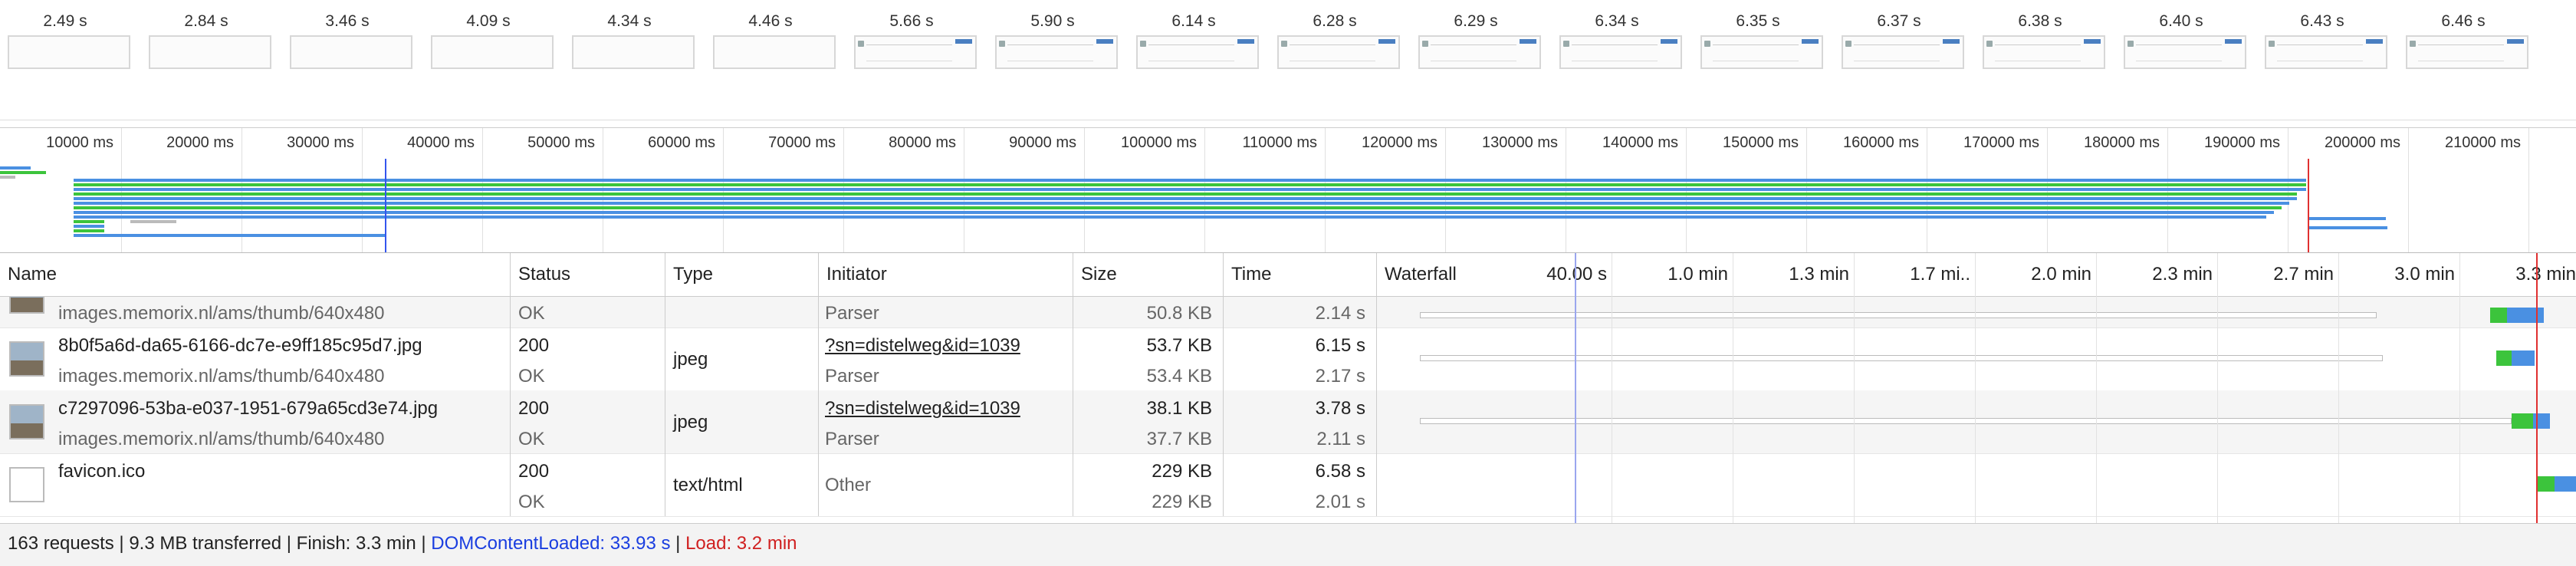  What do you see at coordinates (1179, 345) in the screenshot?
I see `size-transferred: 53.7 KB` at bounding box center [1179, 345].